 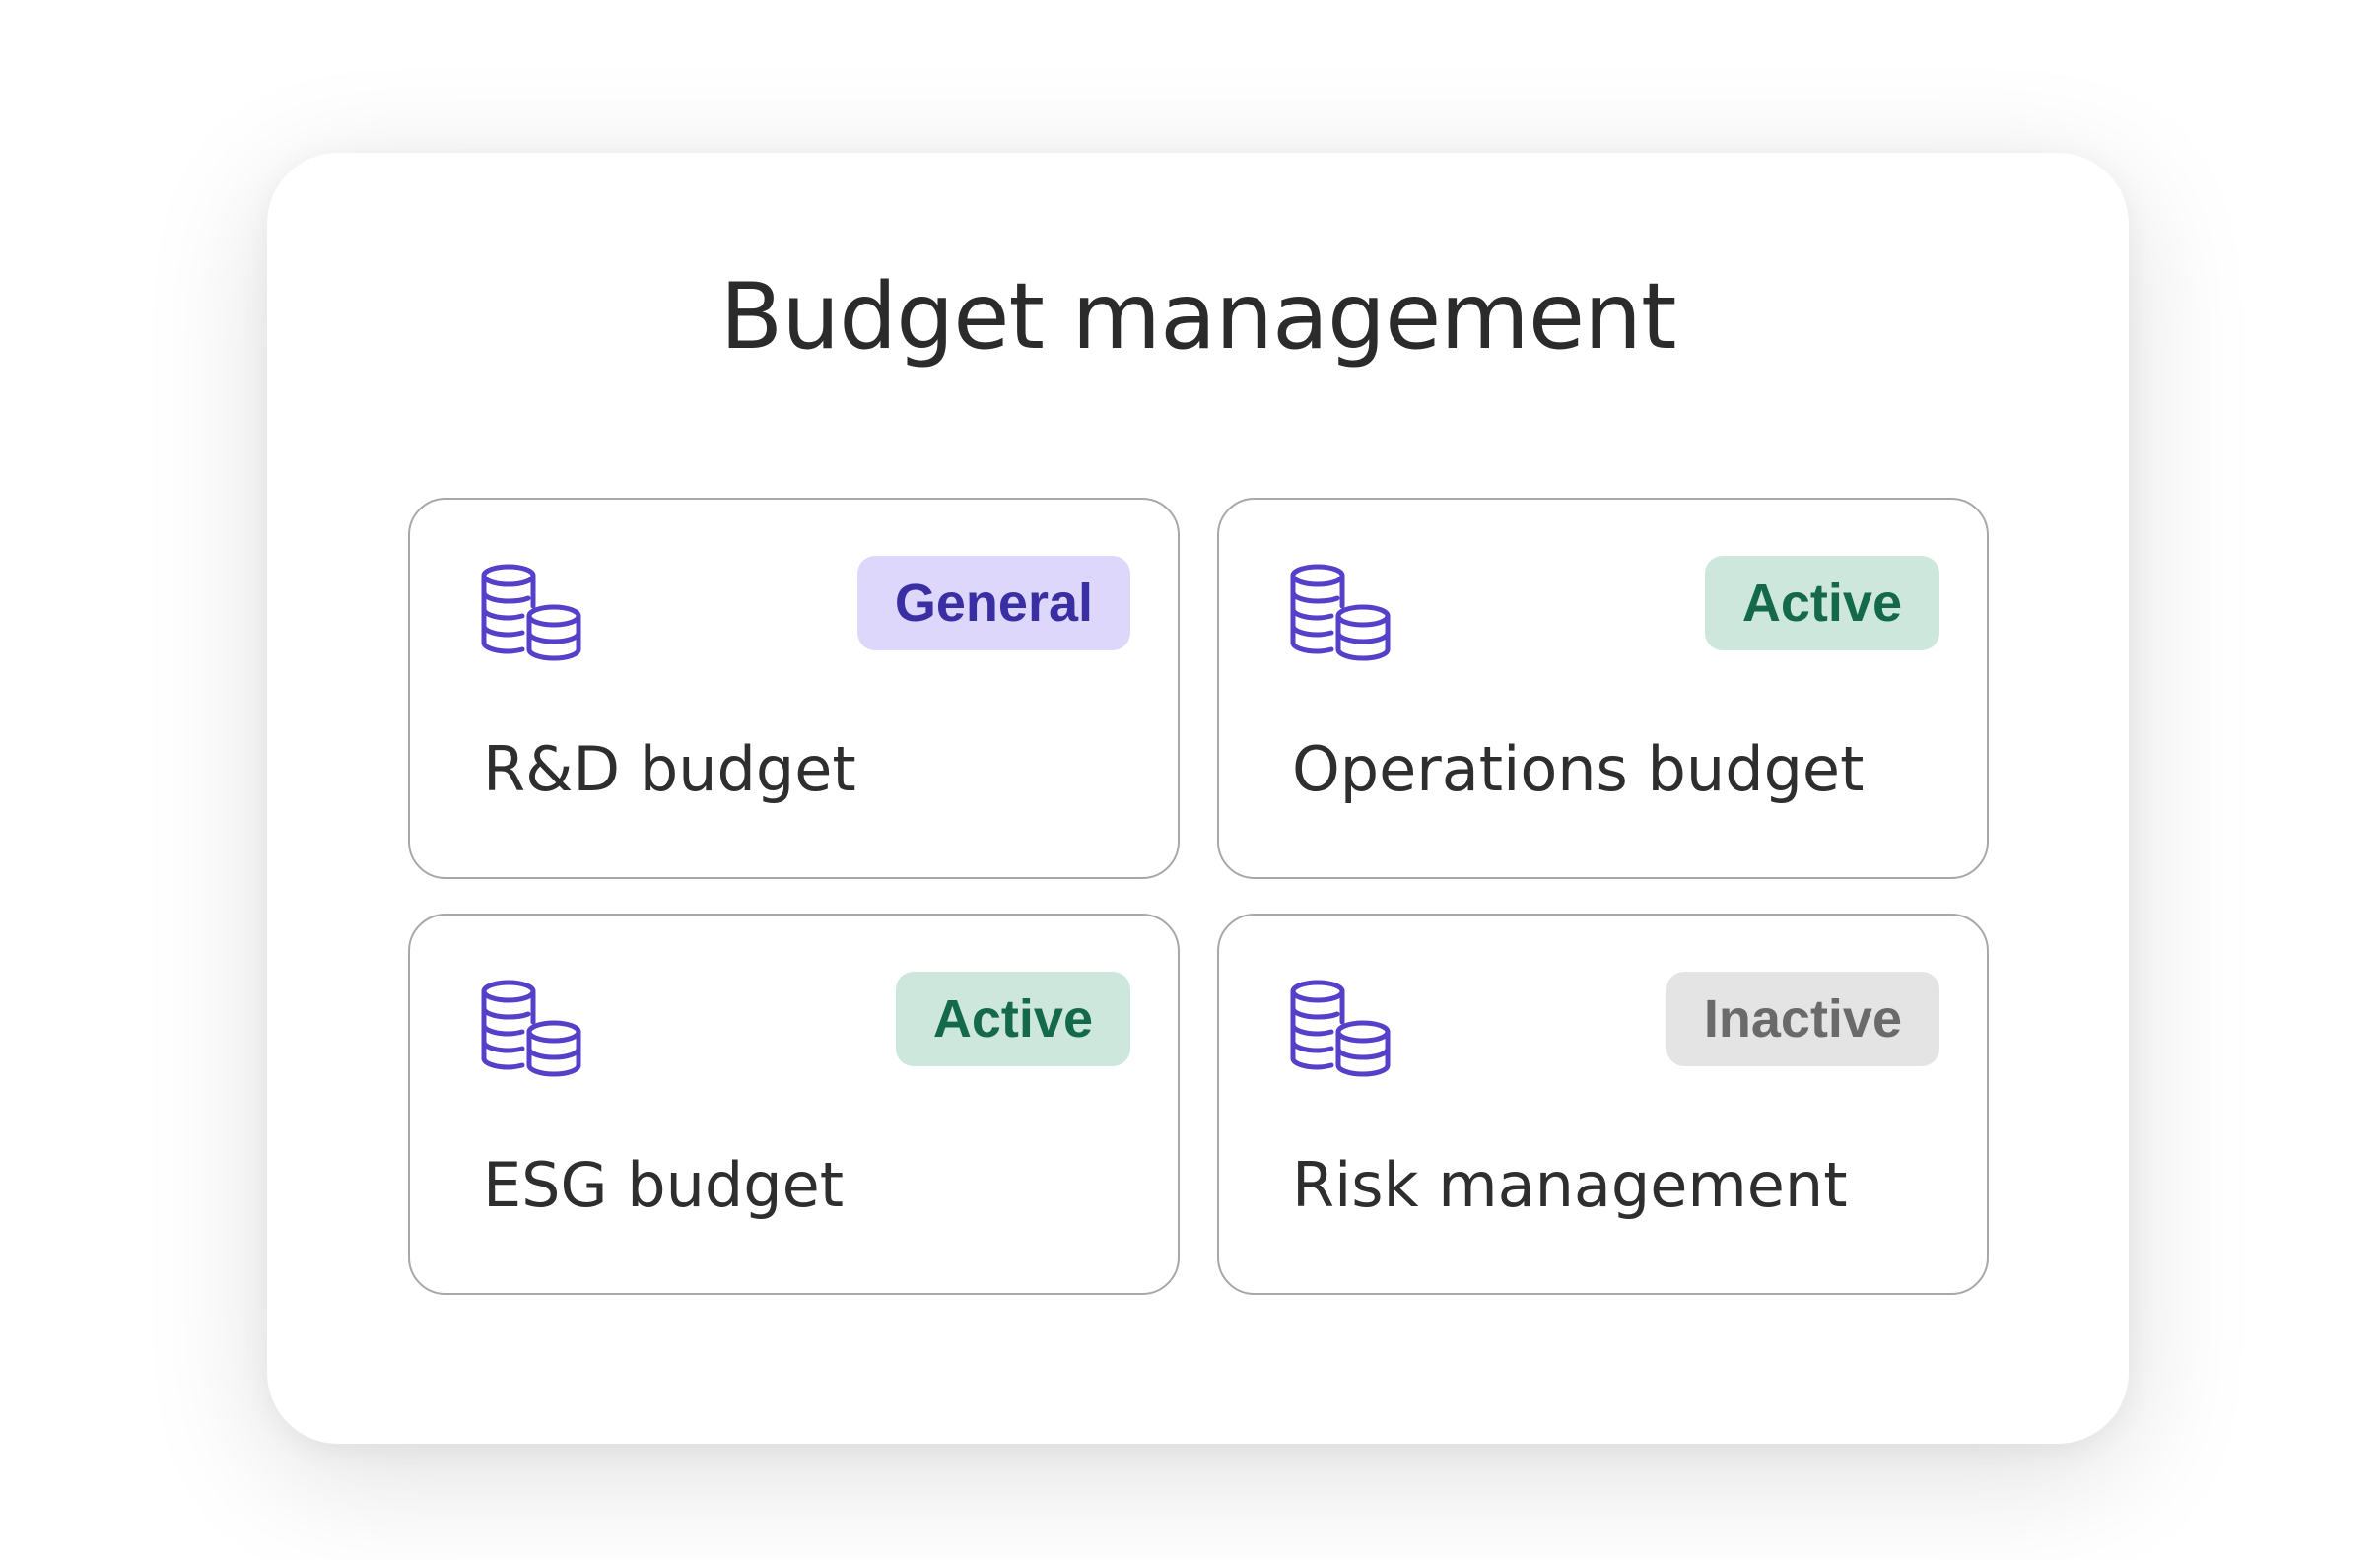 What do you see at coordinates (794, 1104) in the screenshot?
I see `budget-card-esg: Active ESG budget` at bounding box center [794, 1104].